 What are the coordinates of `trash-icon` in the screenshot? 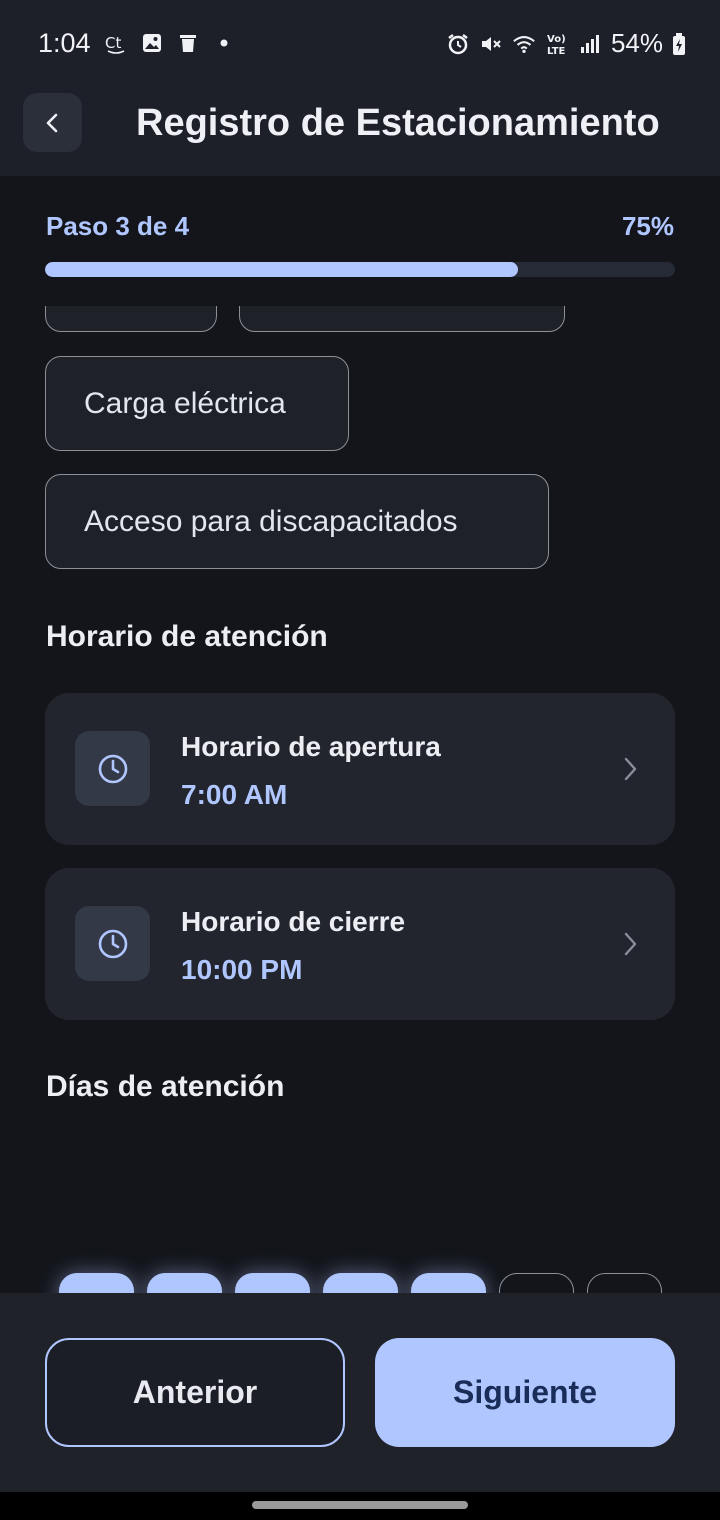 It's located at (188, 43).